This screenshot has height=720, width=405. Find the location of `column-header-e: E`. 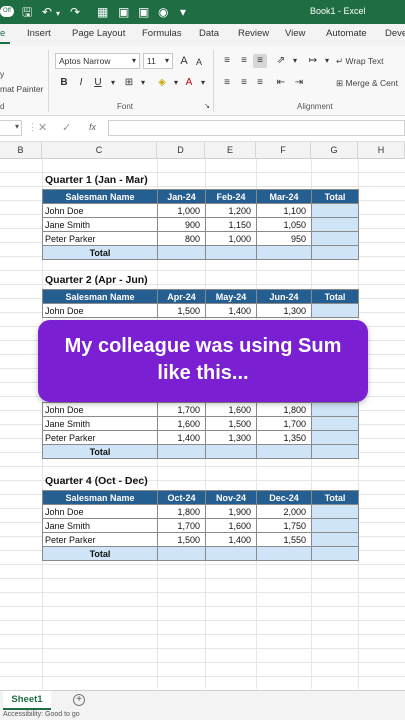

column-header-e: E is located at coordinates (230, 150).